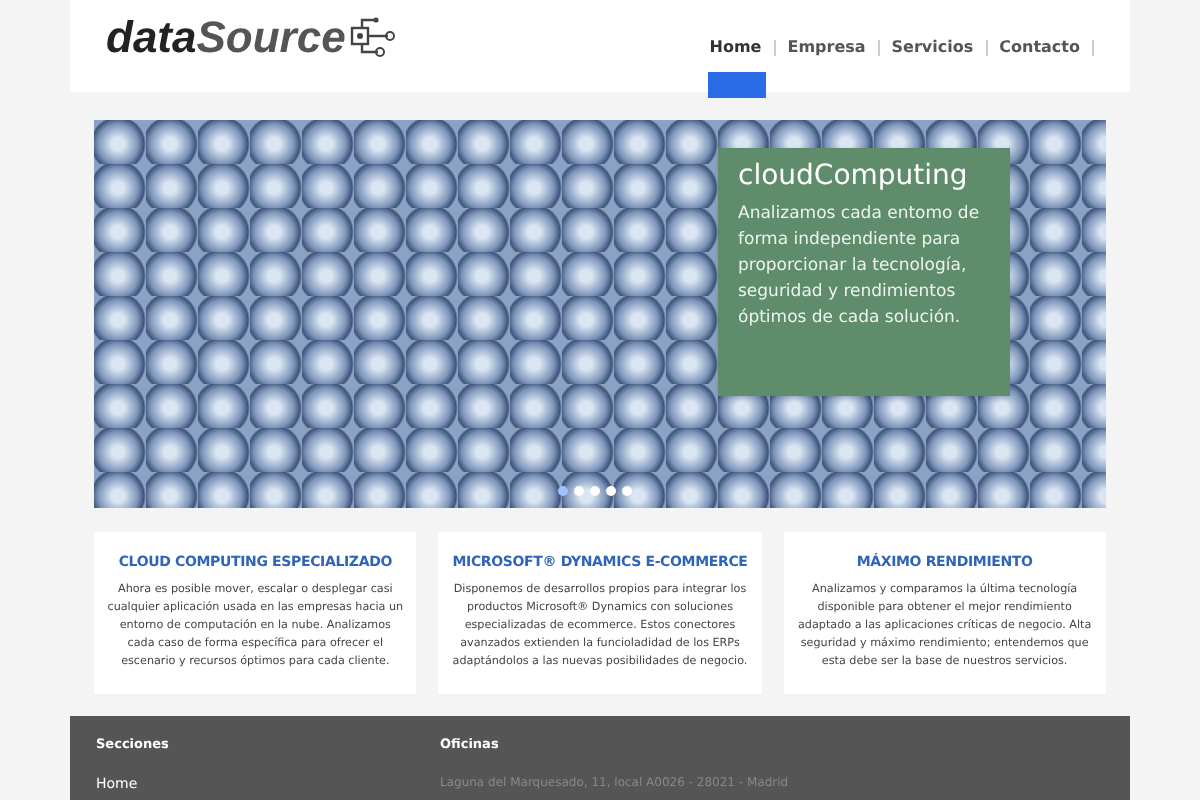 The width and height of the screenshot is (1200, 800). I want to click on nav-link: Servicios, so click(932, 48).